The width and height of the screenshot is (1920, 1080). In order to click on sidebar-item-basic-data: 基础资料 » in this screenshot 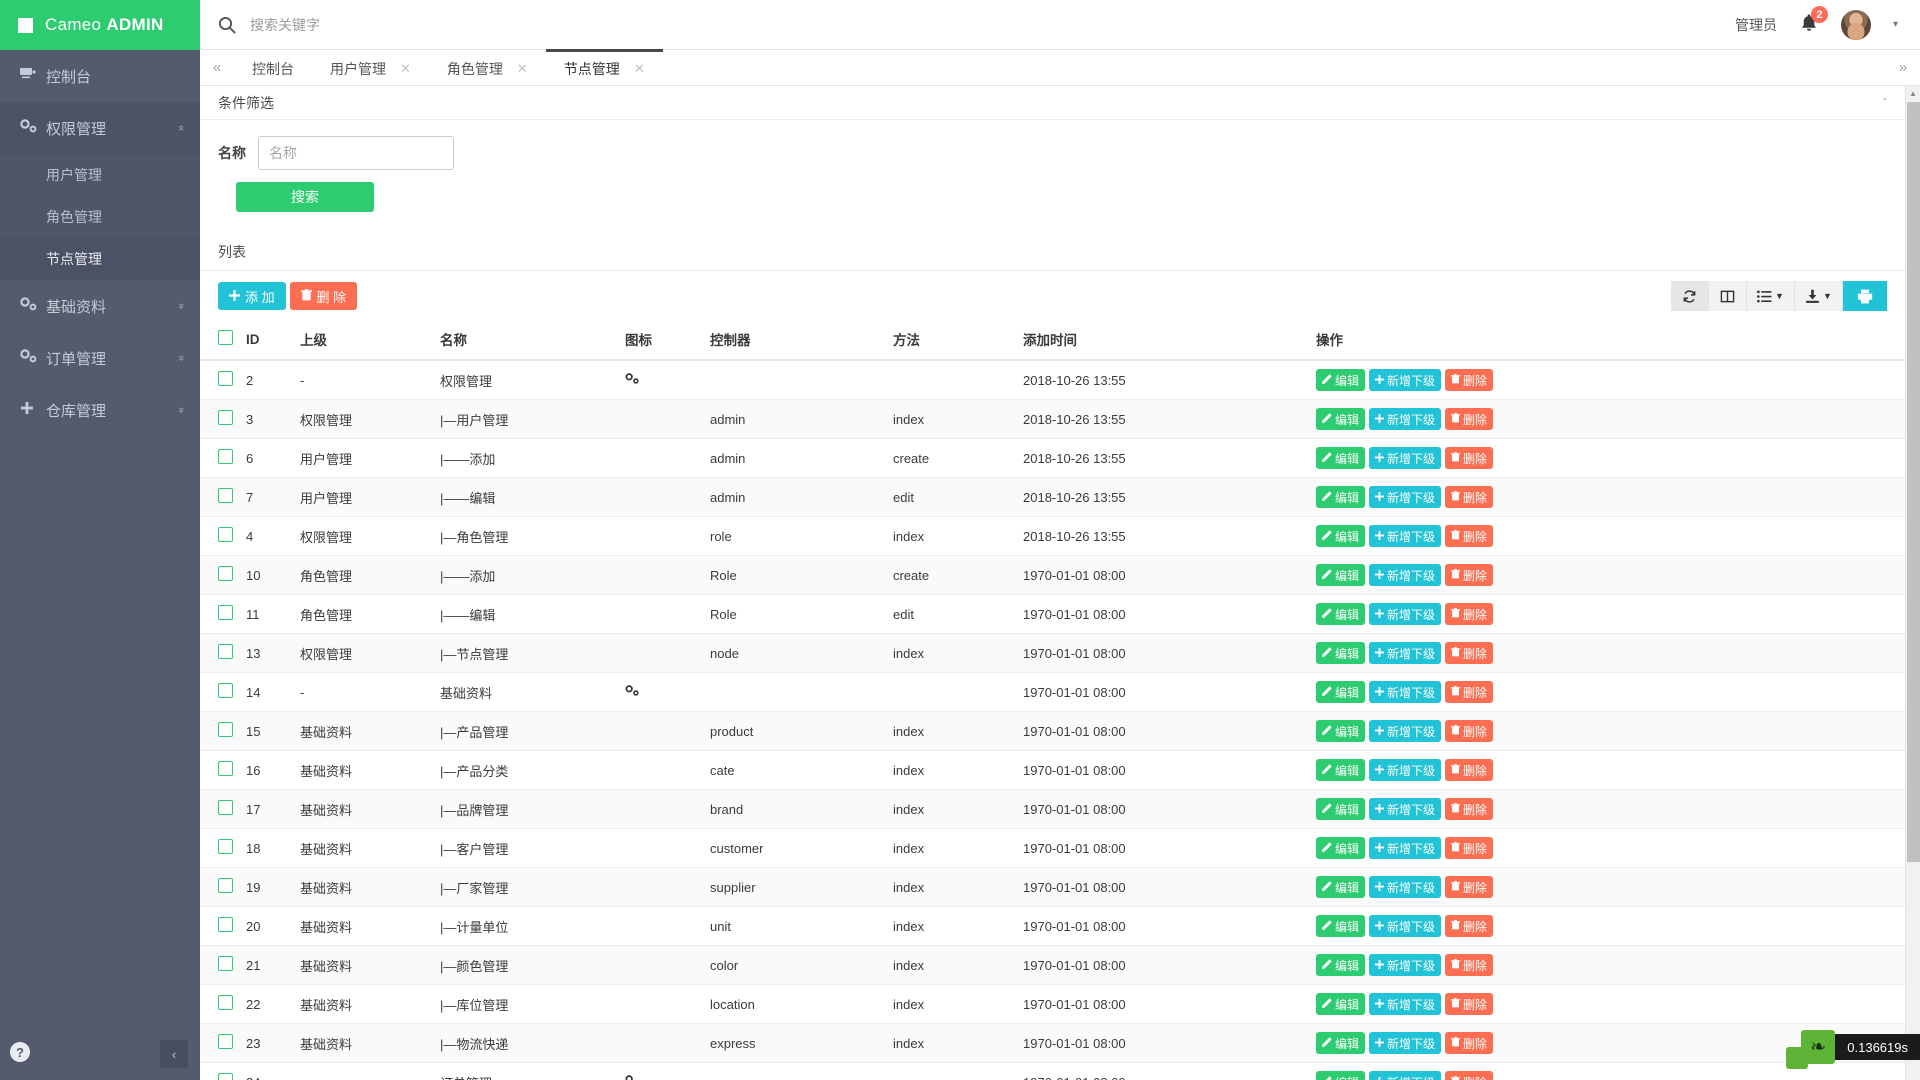, I will do `click(100, 306)`.